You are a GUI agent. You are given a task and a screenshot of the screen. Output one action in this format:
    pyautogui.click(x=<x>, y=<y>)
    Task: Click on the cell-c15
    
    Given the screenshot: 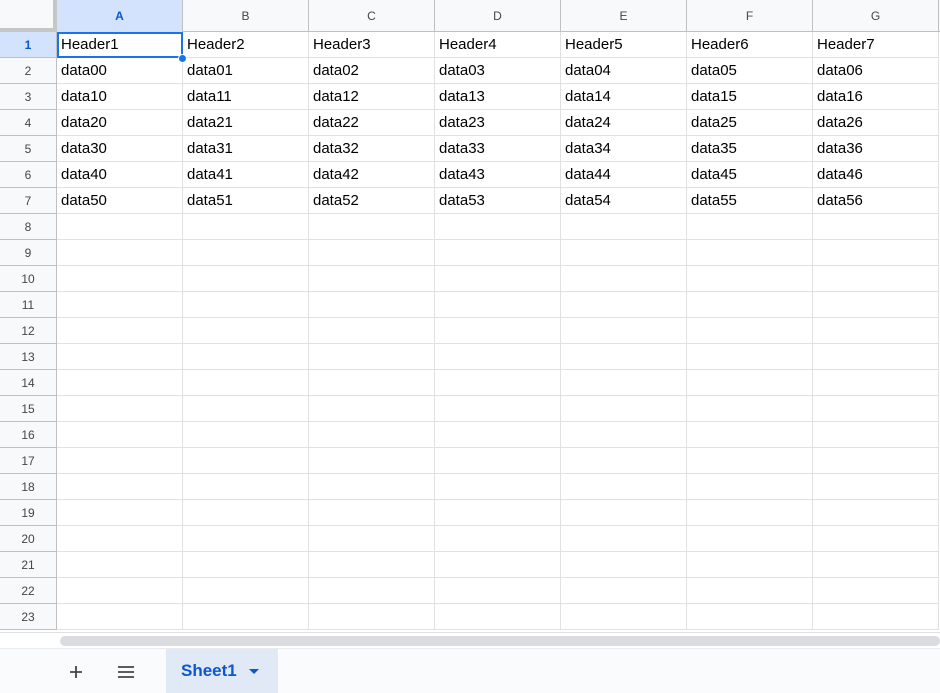 What is the action you would take?
    pyautogui.click(x=372, y=409)
    